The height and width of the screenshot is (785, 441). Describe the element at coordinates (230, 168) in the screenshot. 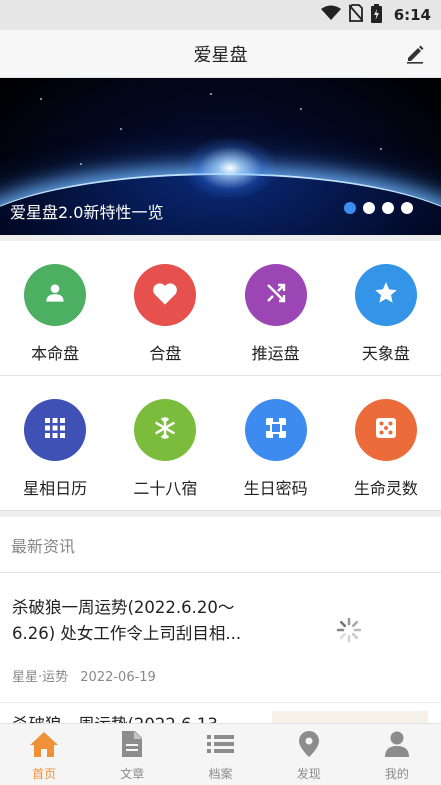

I see `sunrise-glow` at that location.